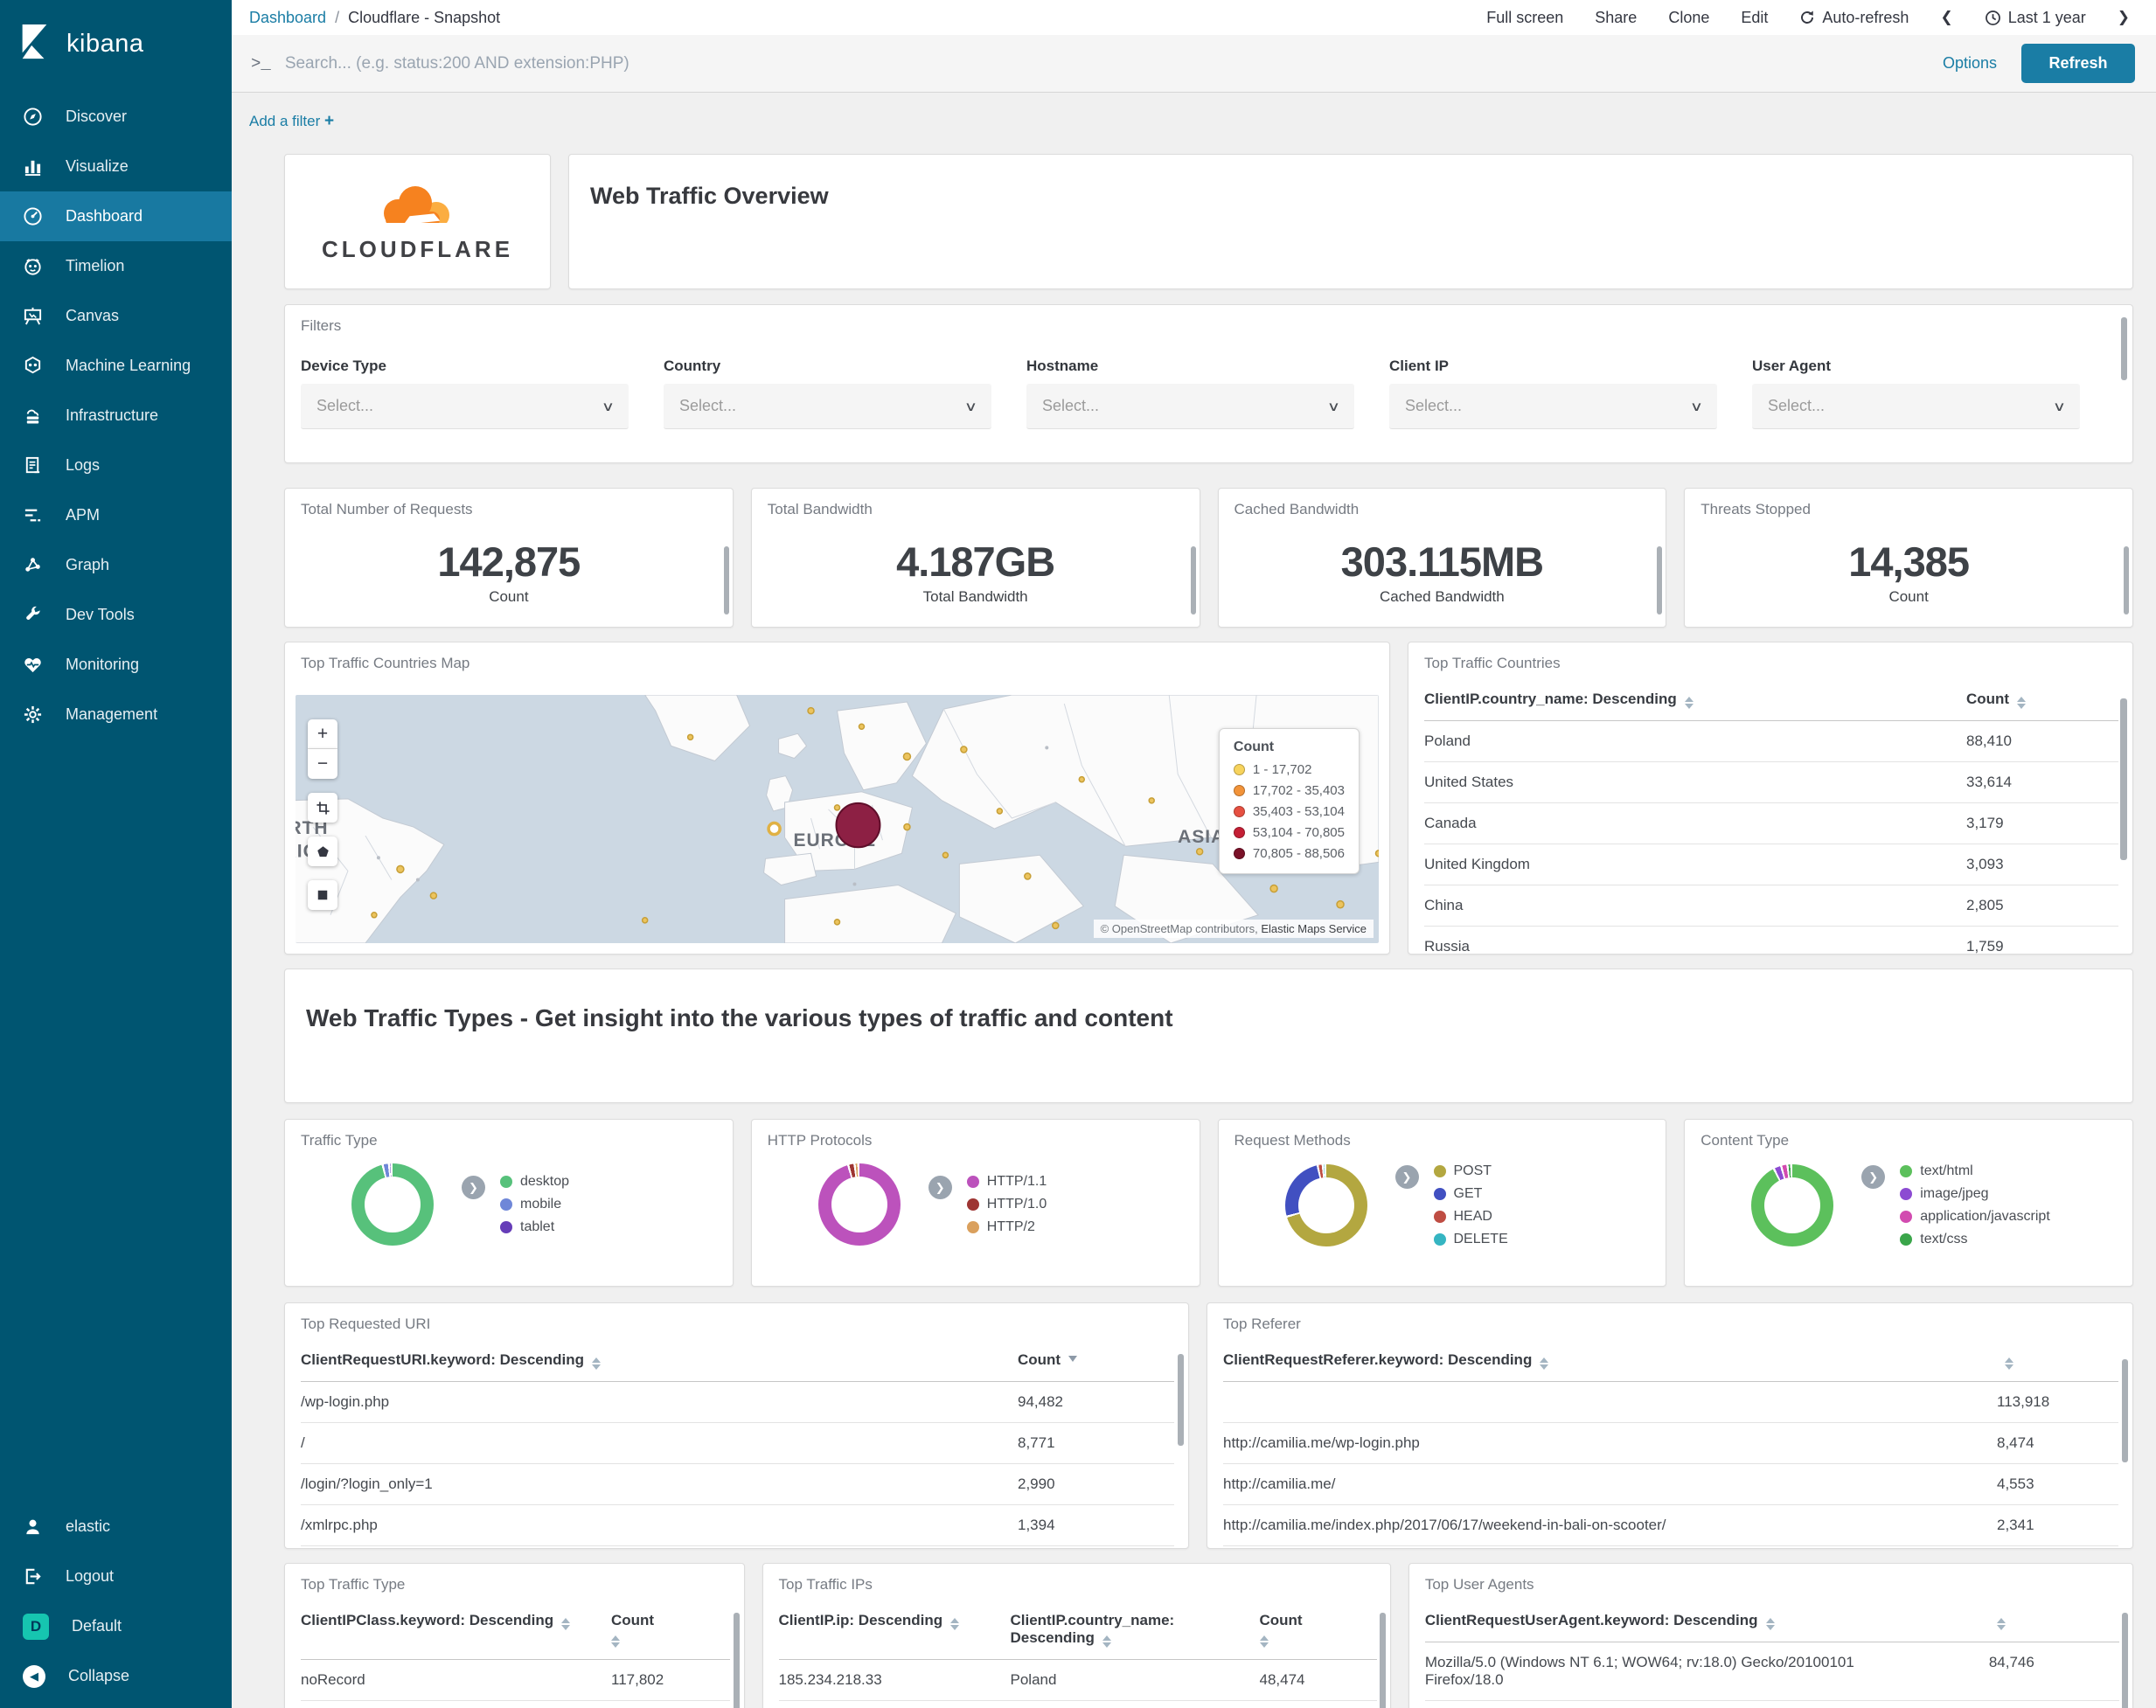  I want to click on chevron-down-icon: ∨, so click(1696, 406).